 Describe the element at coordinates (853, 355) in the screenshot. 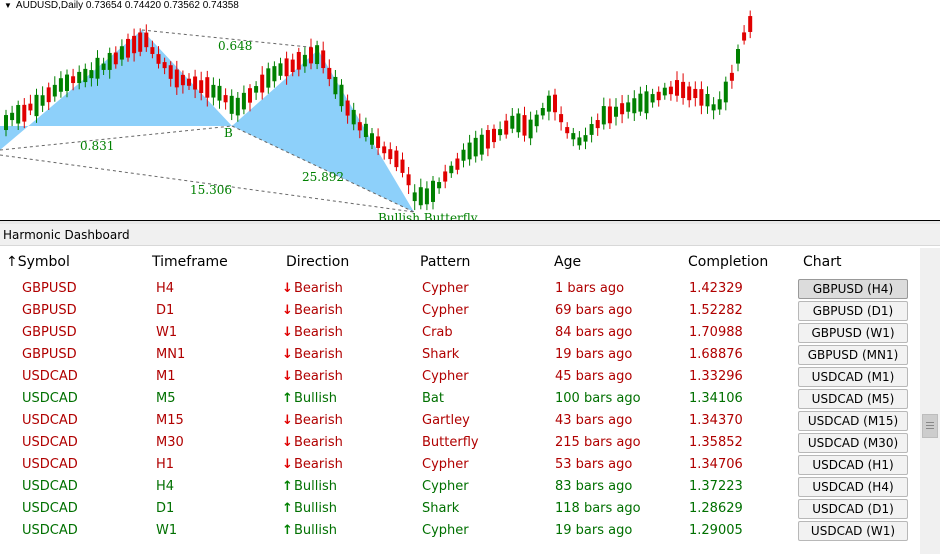

I see `open-chart-button: GBPUSD (MN1)` at that location.